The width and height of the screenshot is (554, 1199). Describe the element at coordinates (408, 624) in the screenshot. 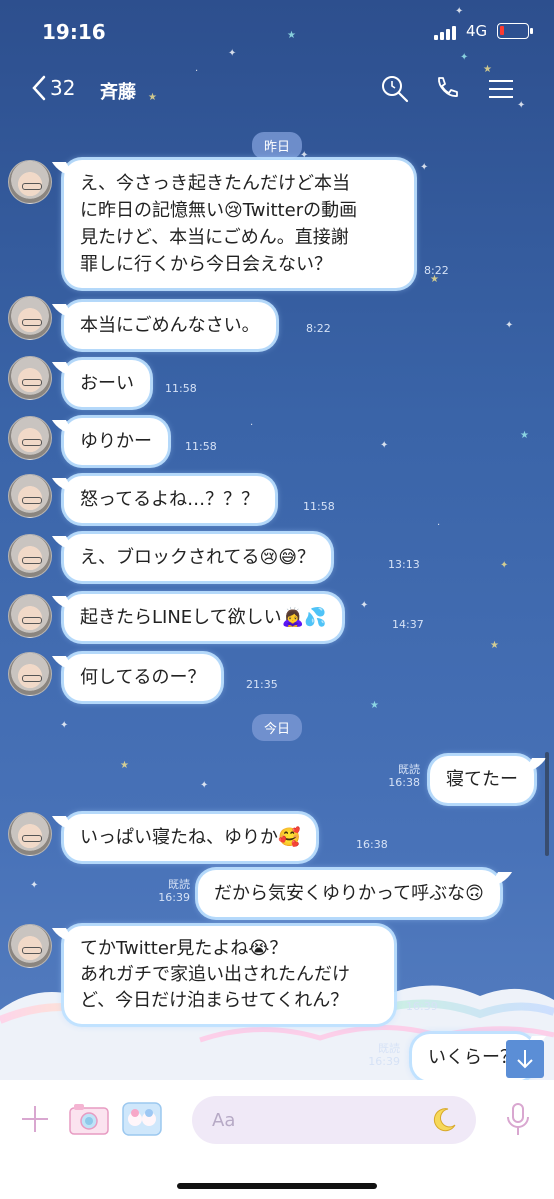

I see `message-time: 14:37` at that location.